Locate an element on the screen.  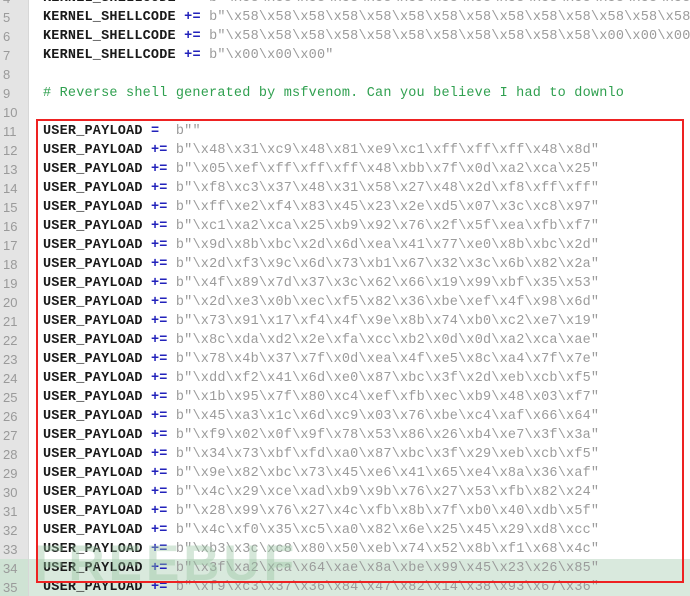
operator-token: = is located at coordinates (155, 131).